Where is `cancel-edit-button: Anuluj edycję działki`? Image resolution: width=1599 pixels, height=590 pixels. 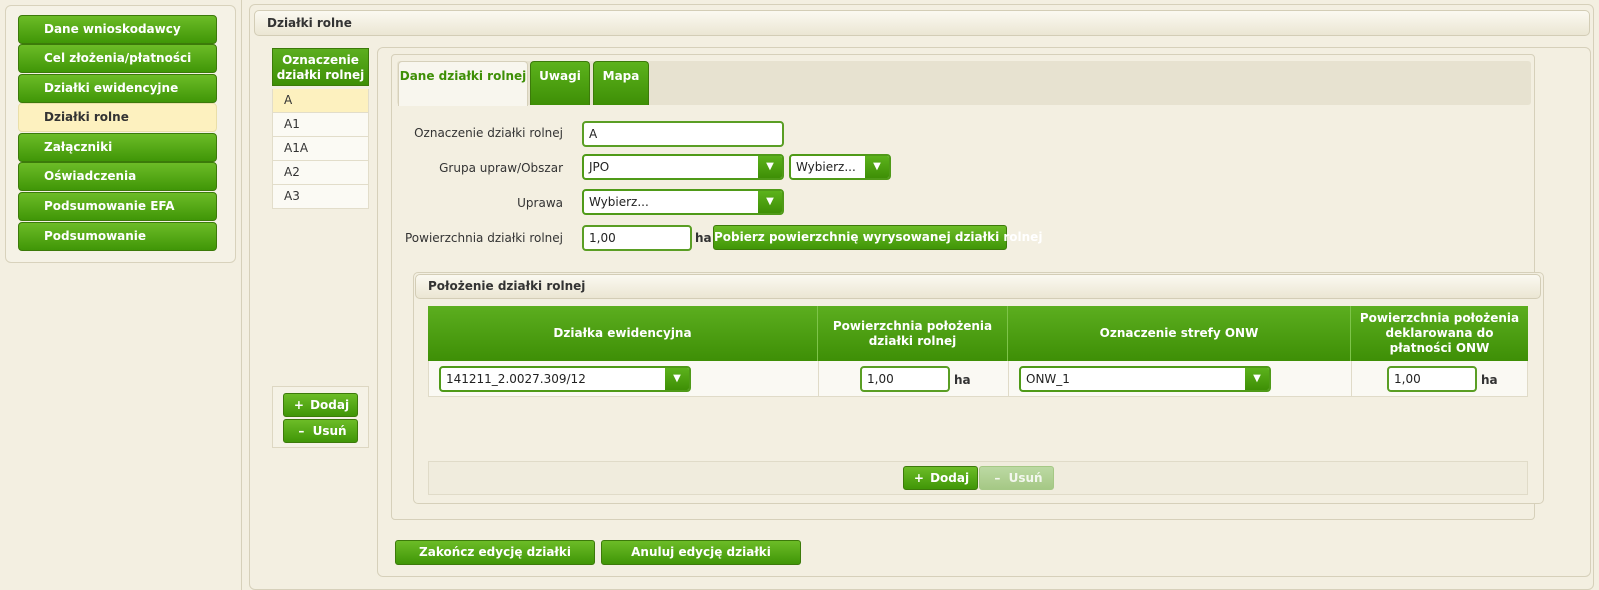 cancel-edit-button: Anuluj edycję działki is located at coordinates (701, 552).